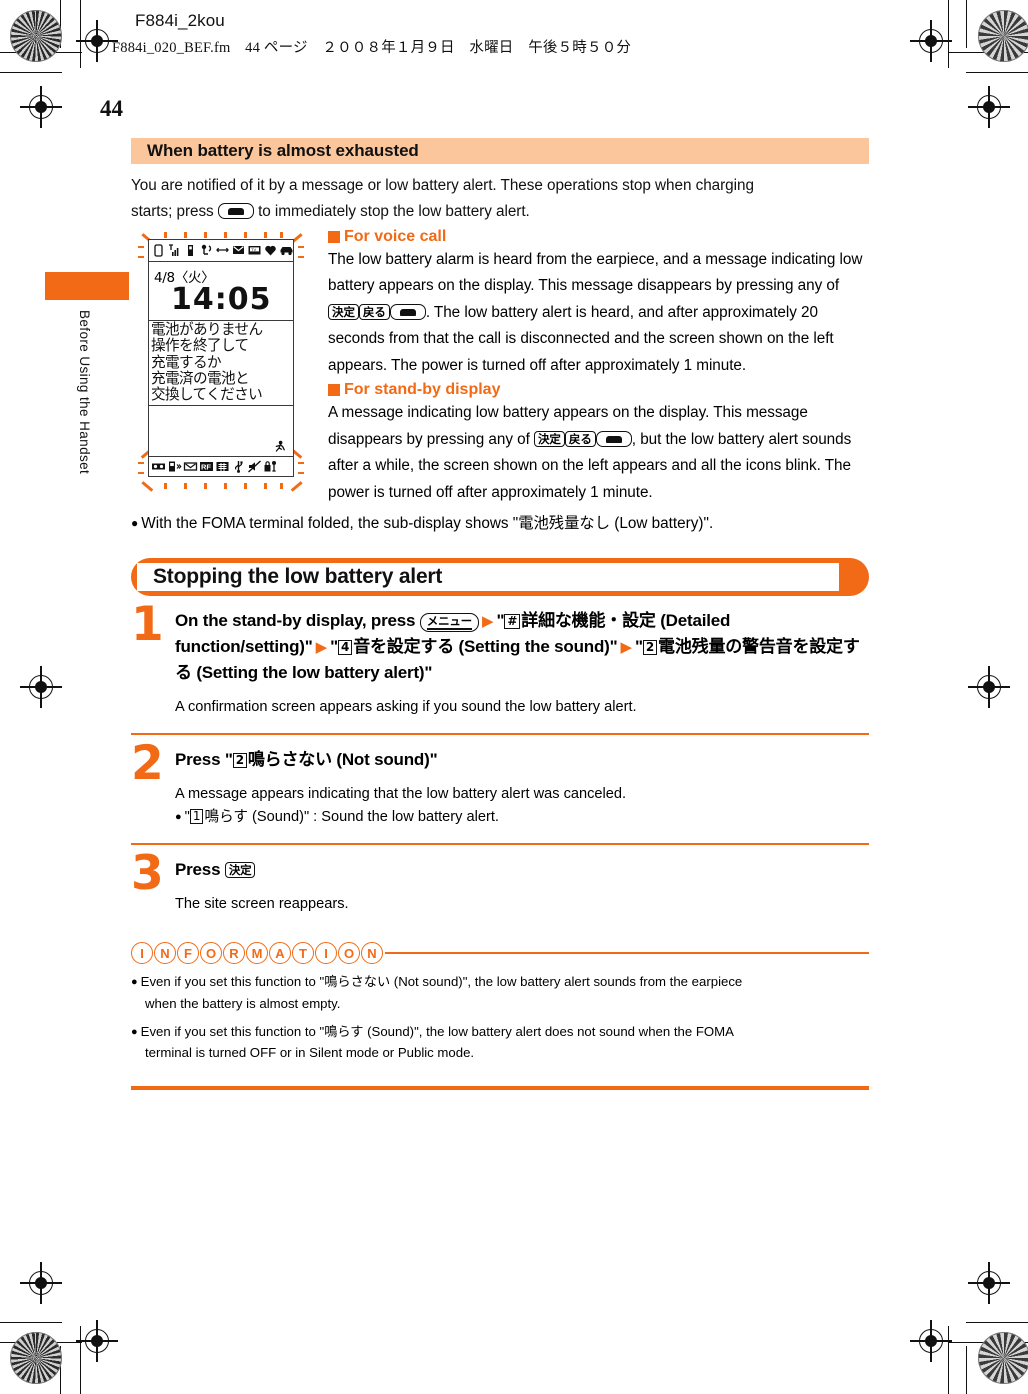 The width and height of the screenshot is (1028, 1394). What do you see at coordinates (345, 648) in the screenshot?
I see `number-key-4-icon: 4` at bounding box center [345, 648].